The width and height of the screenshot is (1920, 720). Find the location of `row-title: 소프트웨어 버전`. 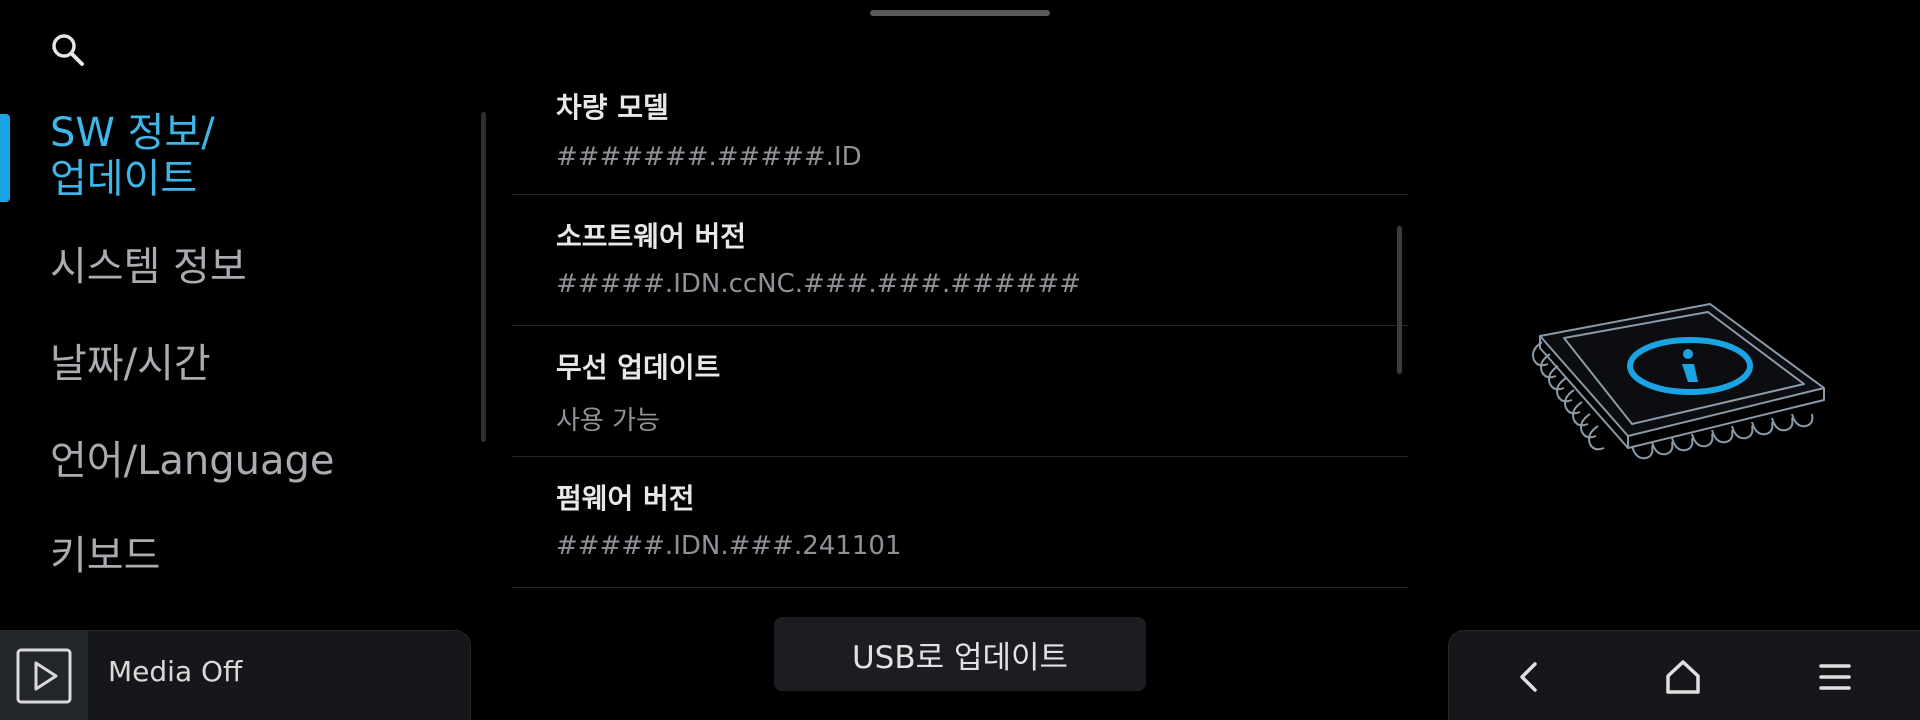

row-title: 소프트웨어 버전 is located at coordinates (651, 236).